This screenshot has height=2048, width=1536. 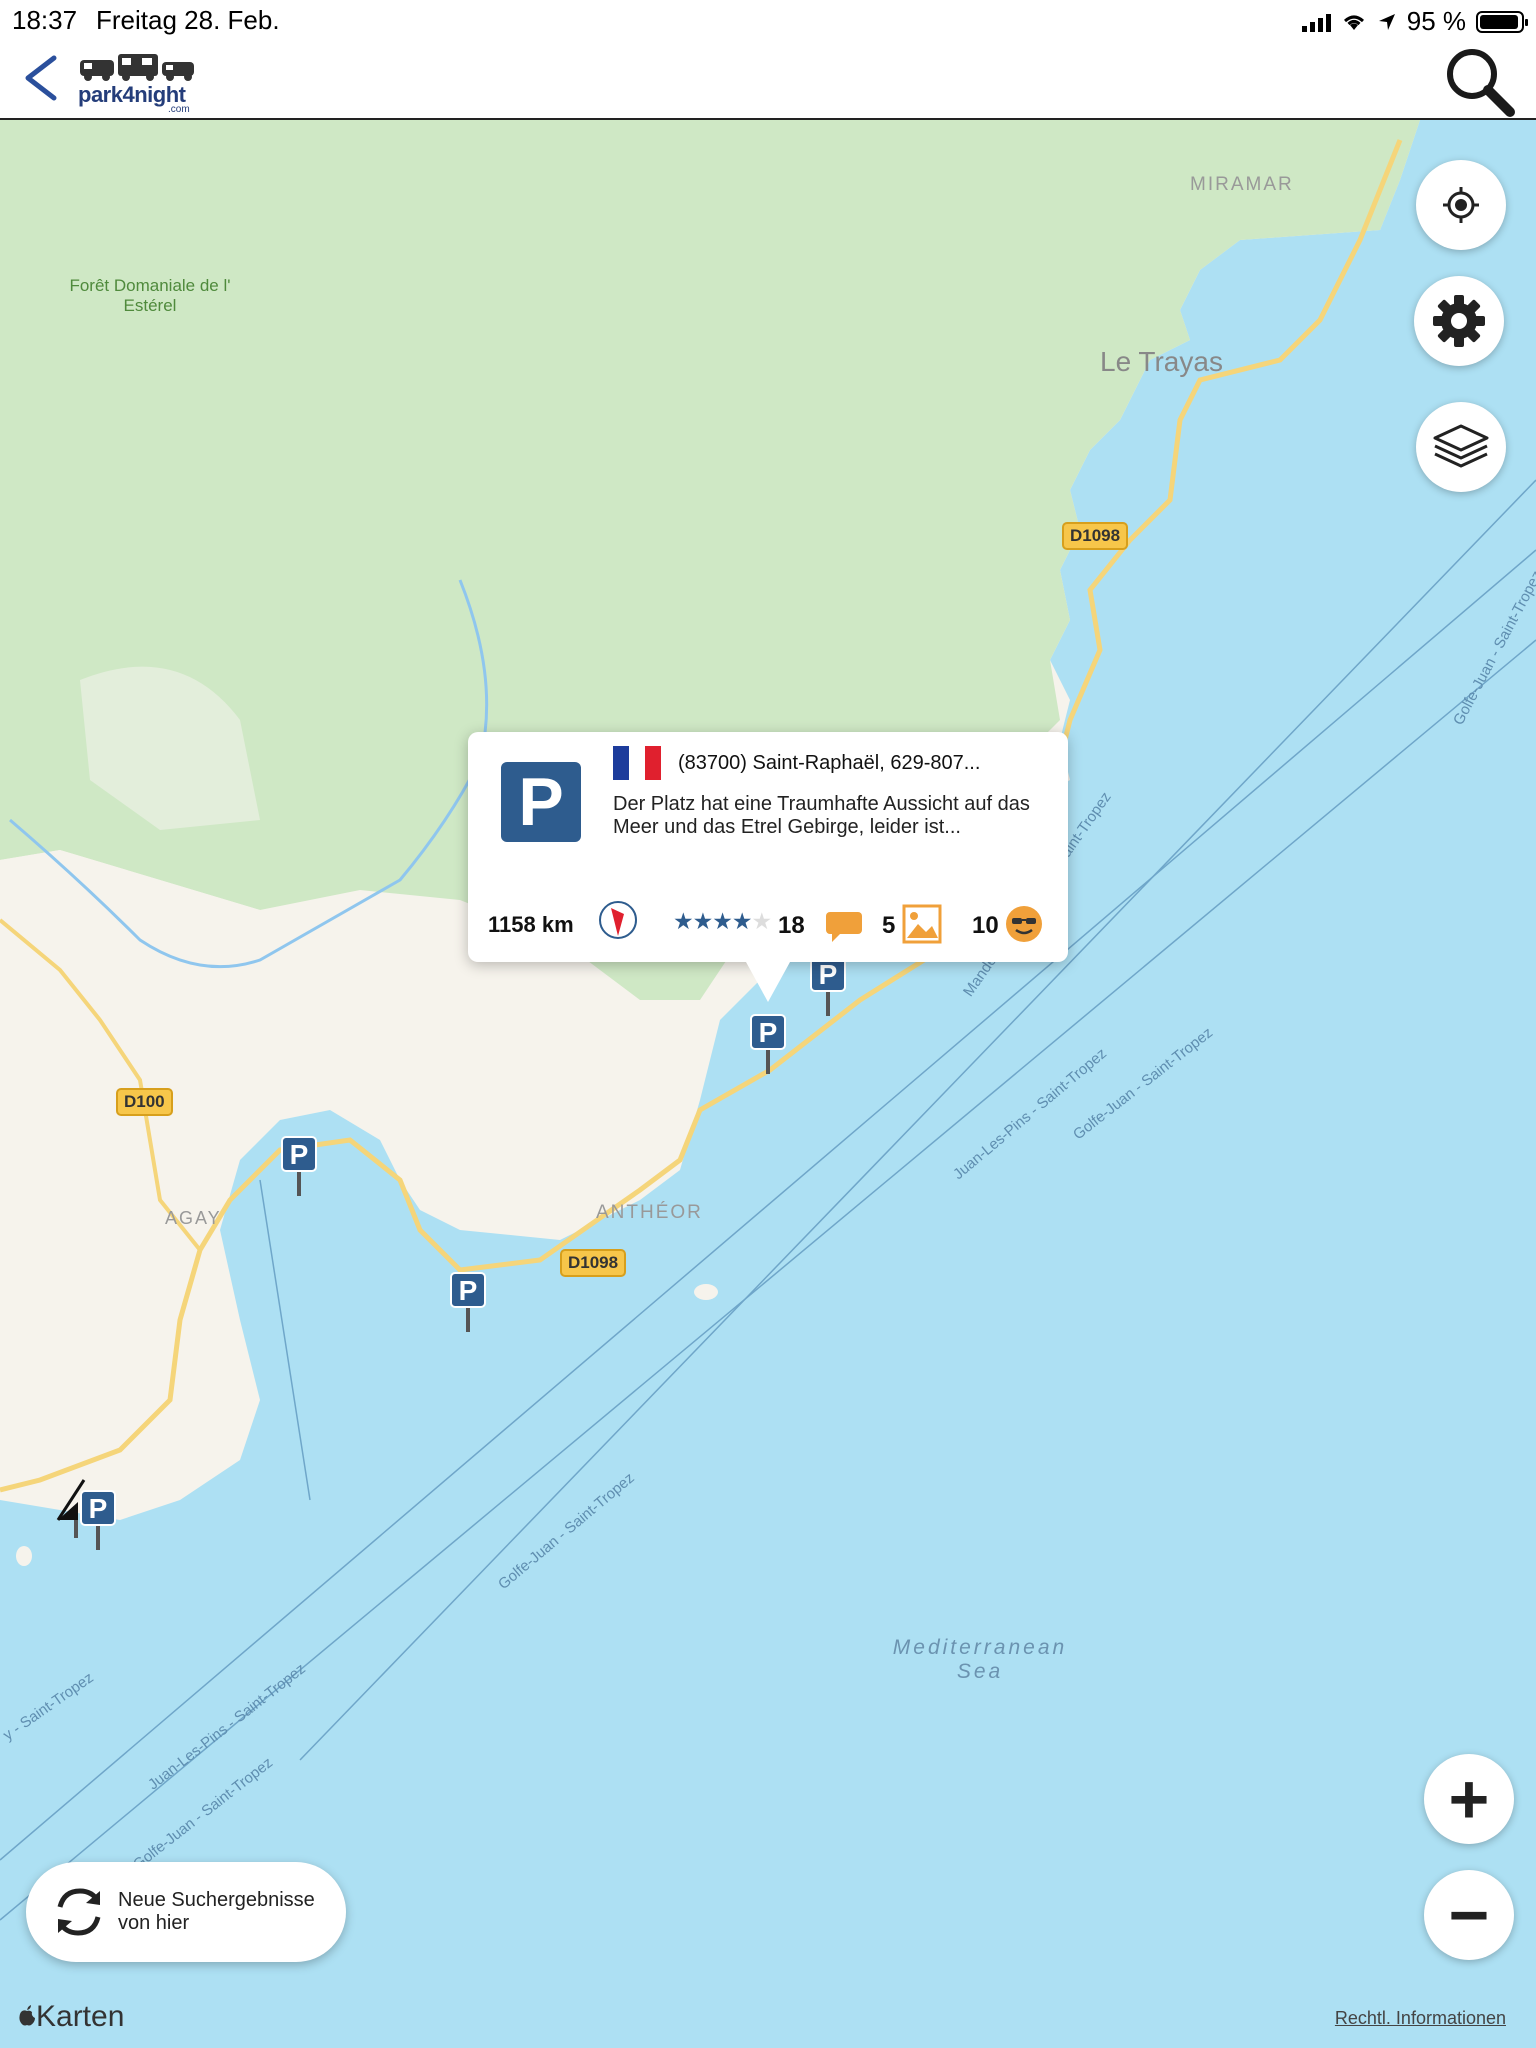 What do you see at coordinates (844, 927) in the screenshot?
I see `comment-bubble-icon` at bounding box center [844, 927].